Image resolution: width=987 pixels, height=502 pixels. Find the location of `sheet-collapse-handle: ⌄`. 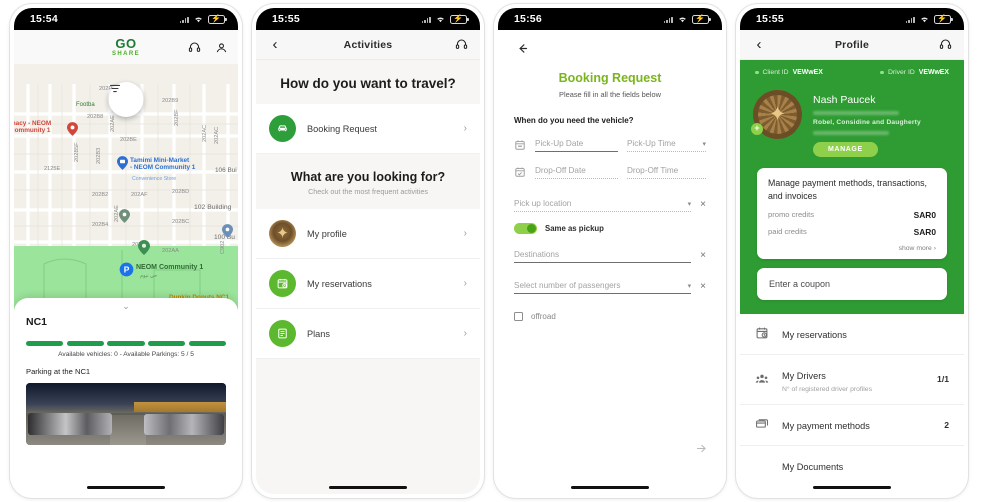

sheet-collapse-handle: ⌄ is located at coordinates (126, 306).